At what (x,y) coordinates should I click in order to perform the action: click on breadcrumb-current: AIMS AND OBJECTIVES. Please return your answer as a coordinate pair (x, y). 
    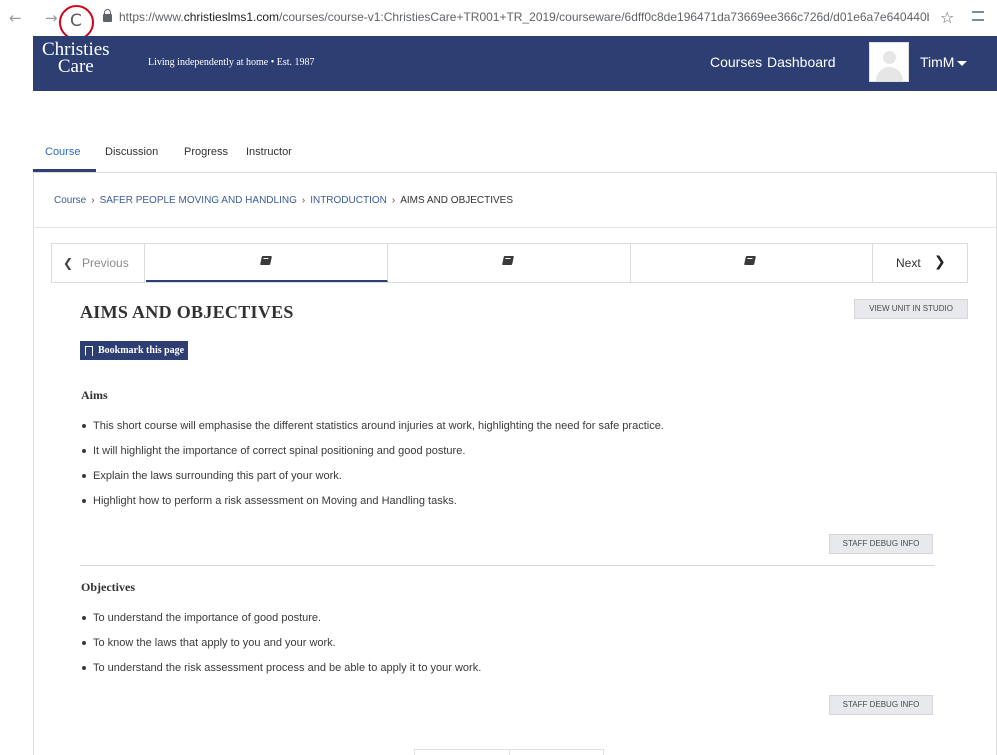
    Looking at the image, I should click on (457, 200).